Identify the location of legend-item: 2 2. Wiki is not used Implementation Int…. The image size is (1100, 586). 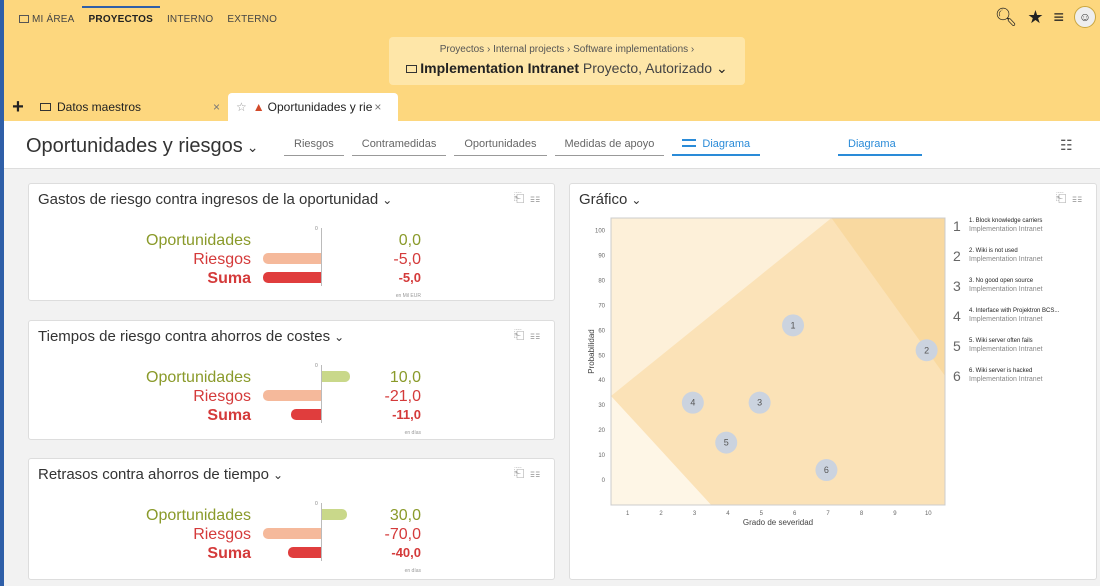
(1023, 263).